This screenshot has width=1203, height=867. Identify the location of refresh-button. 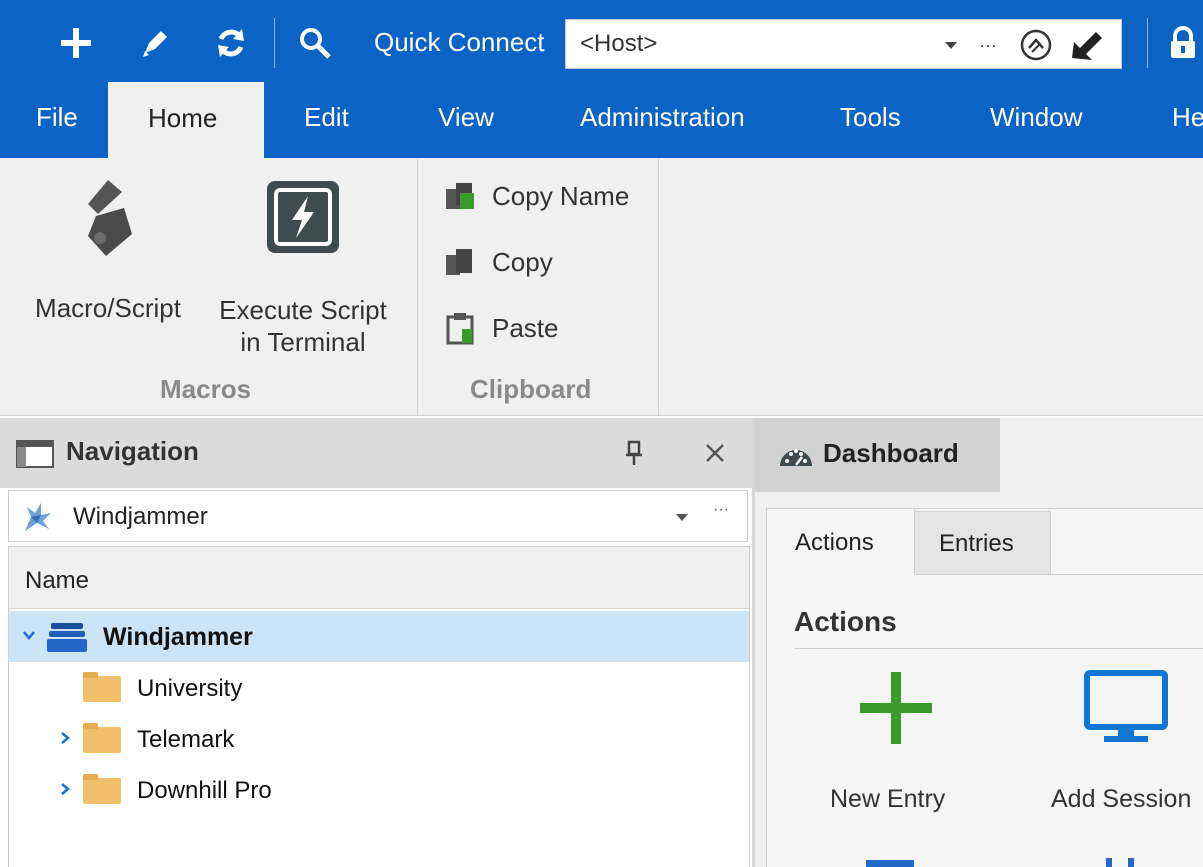
(231, 43).